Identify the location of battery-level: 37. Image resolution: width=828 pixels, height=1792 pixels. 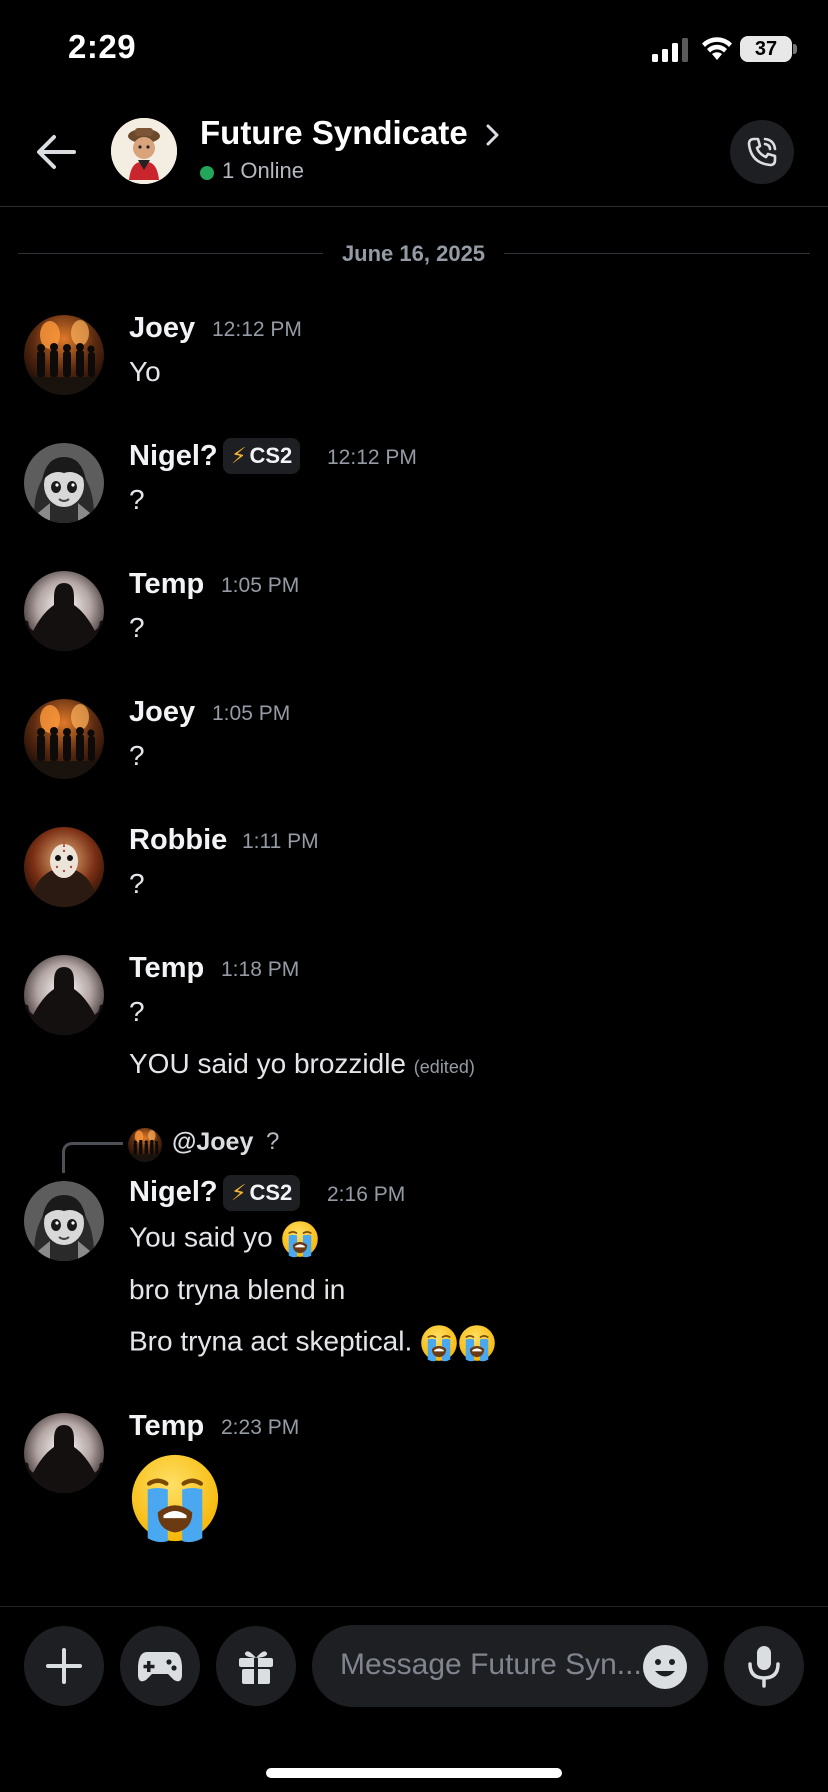
(766, 48).